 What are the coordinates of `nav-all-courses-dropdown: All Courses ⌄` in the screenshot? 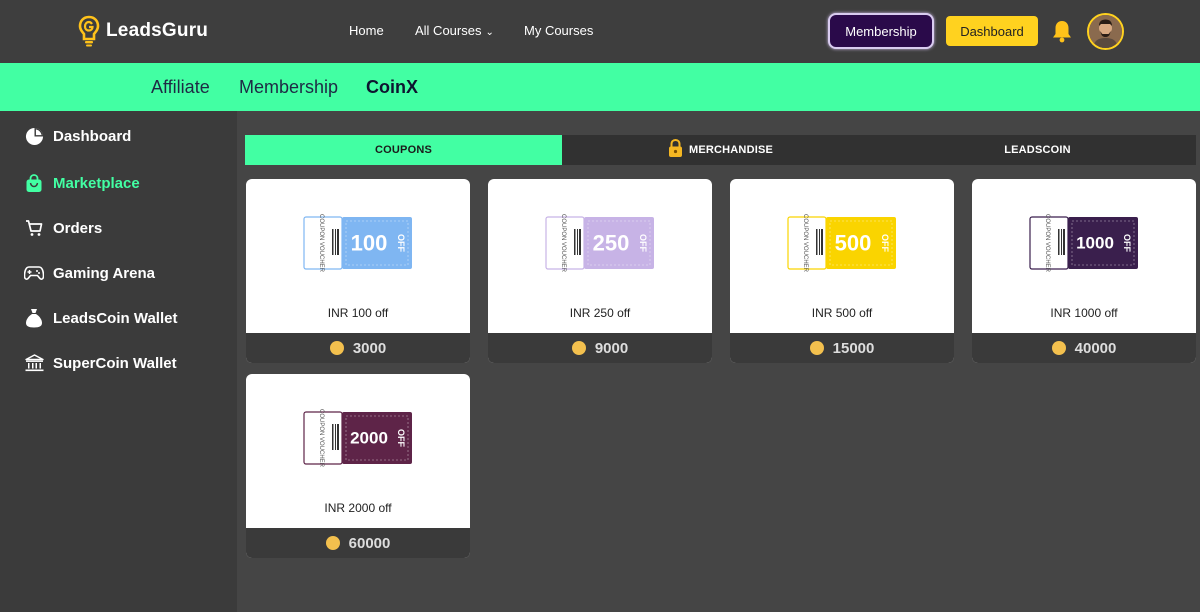 It's located at (454, 30).